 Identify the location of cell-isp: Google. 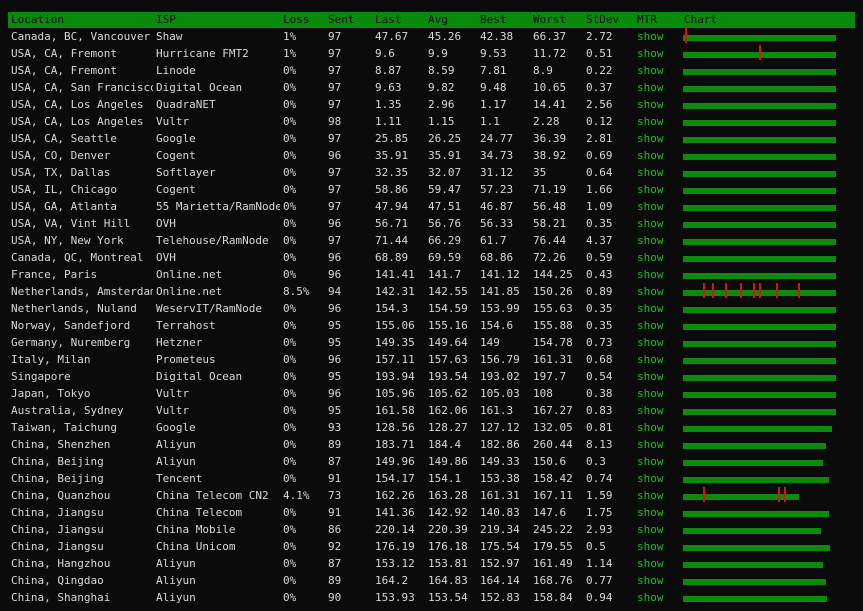
(176, 427).